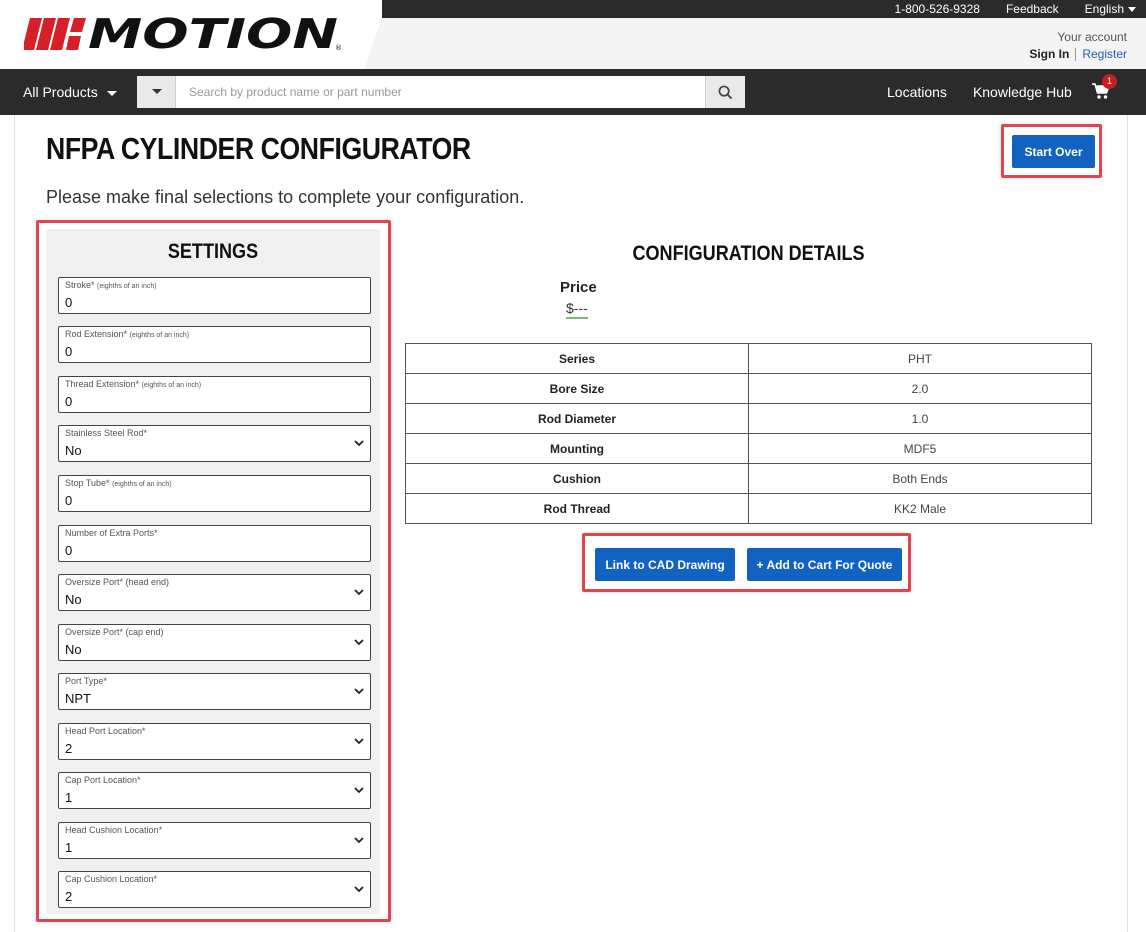 This screenshot has height=932, width=1146. What do you see at coordinates (920, 508) in the screenshot?
I see `detail-value: KK2 Male` at bounding box center [920, 508].